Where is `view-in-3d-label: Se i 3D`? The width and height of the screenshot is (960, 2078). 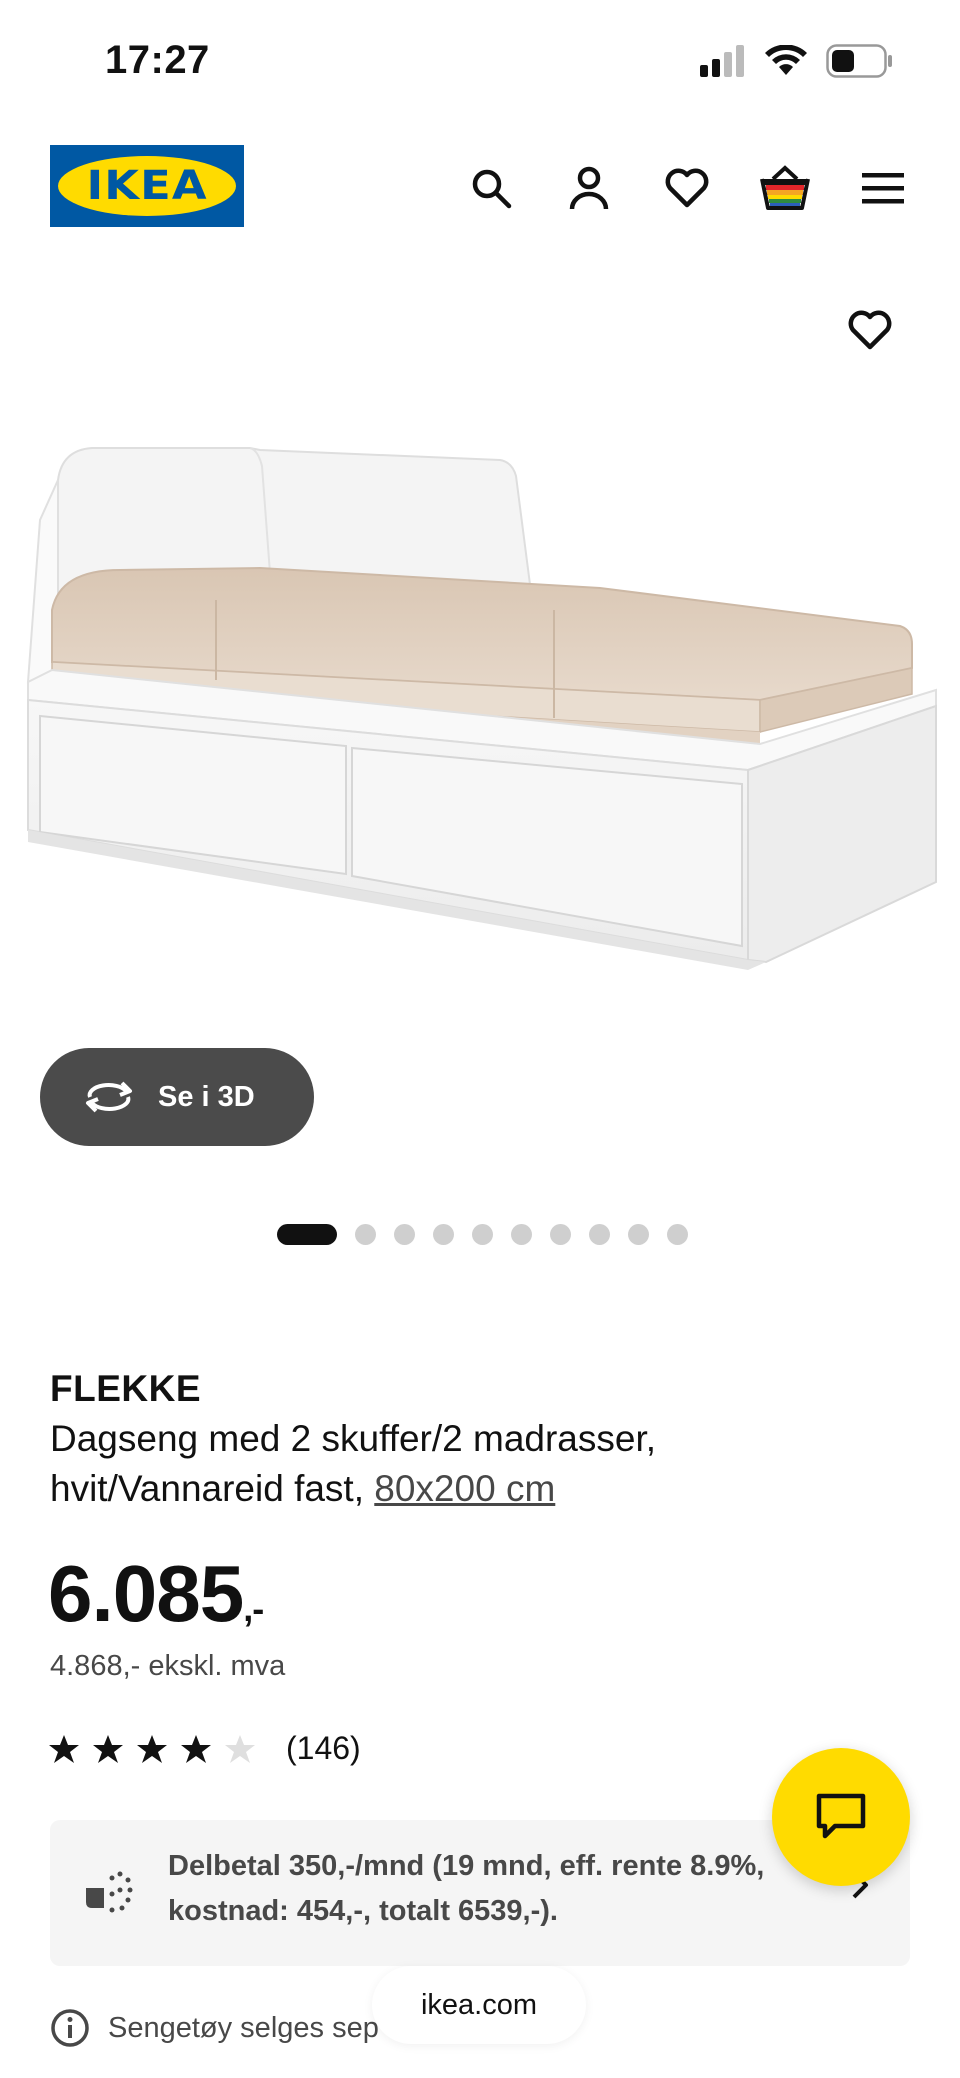
view-in-3d-label: Se i 3D is located at coordinates (206, 1096).